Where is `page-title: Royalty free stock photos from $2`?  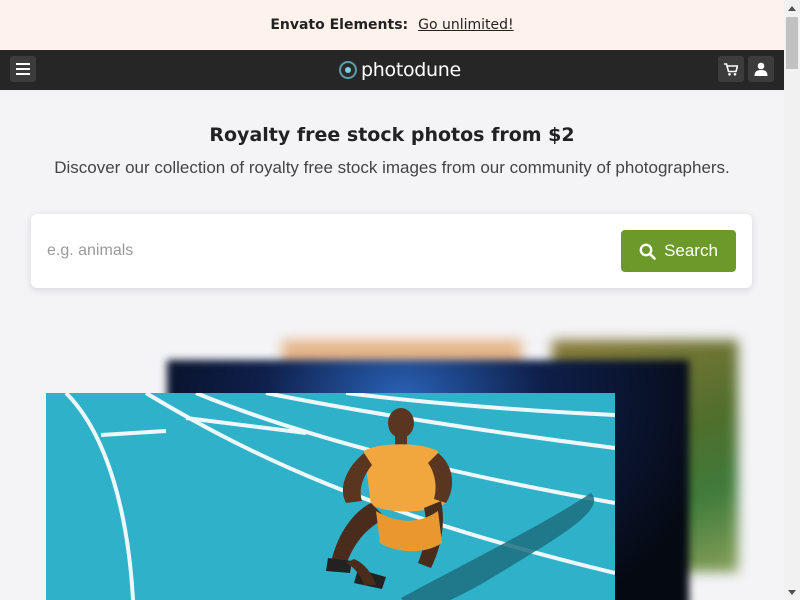 page-title: Royalty free stock photos from $2 is located at coordinates (392, 135).